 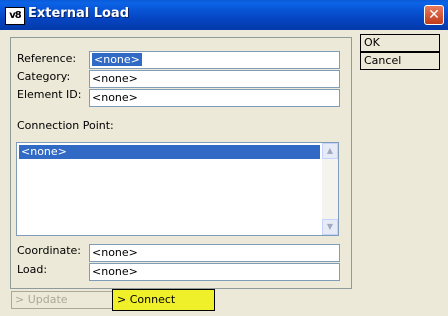 I want to click on category-field: <none>, so click(x=214, y=79).